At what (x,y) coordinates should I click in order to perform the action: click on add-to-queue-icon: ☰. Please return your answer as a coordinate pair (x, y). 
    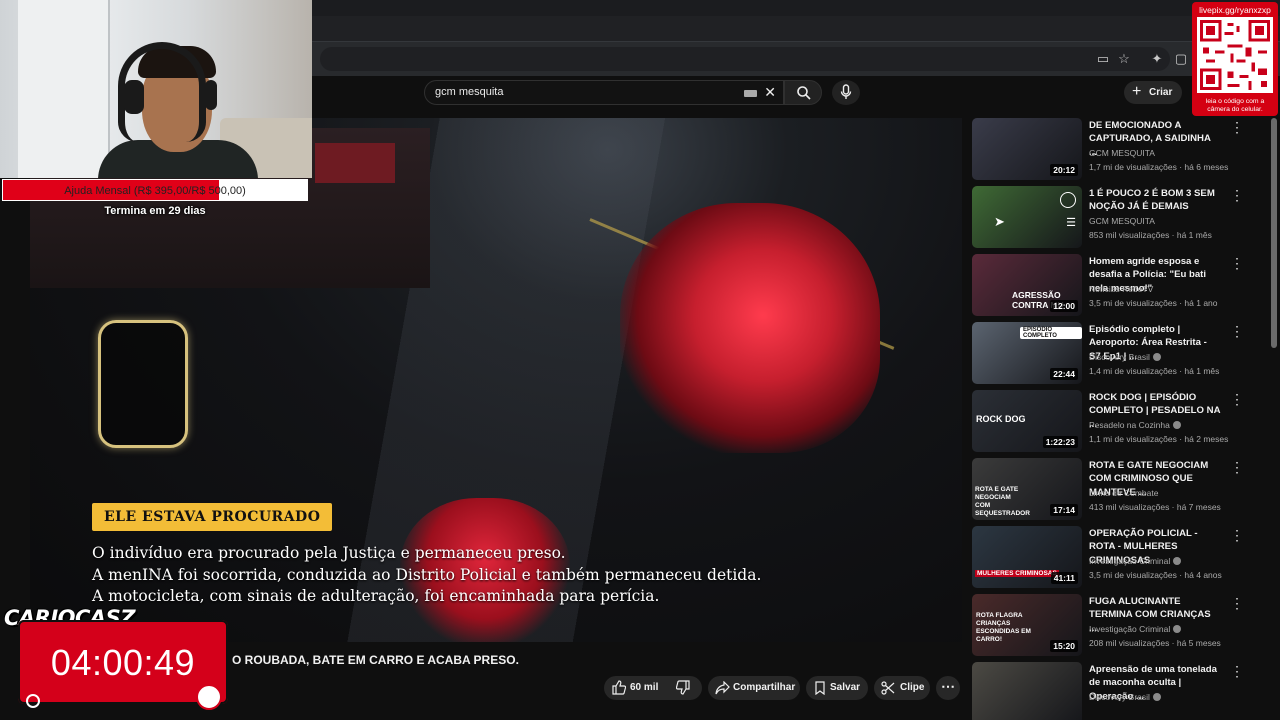
    Looking at the image, I should click on (1071, 222).